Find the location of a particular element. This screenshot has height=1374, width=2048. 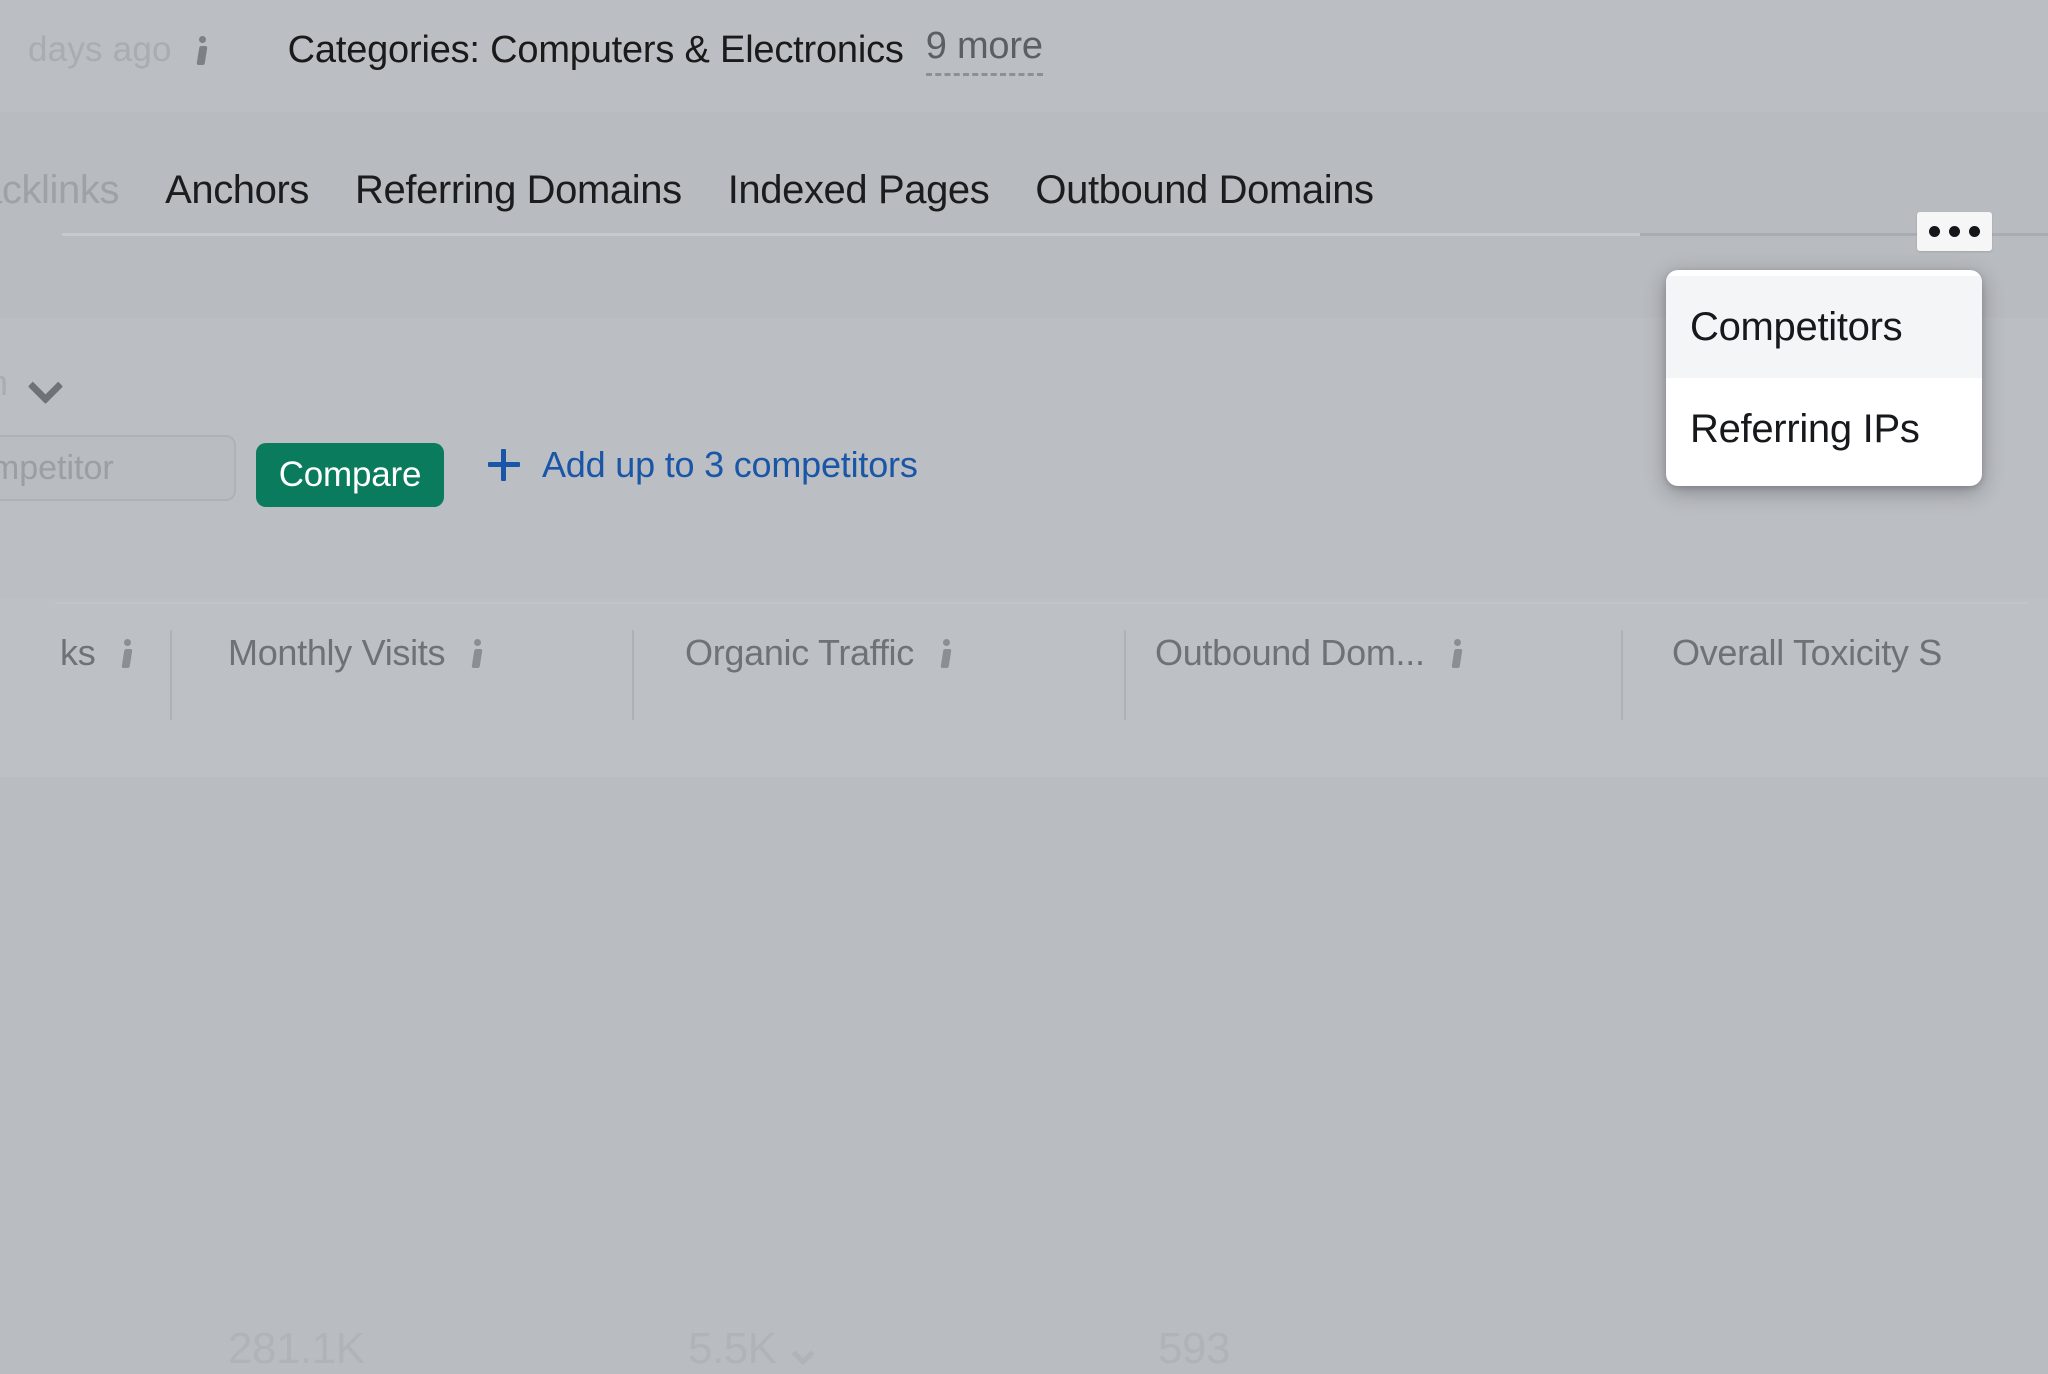

categories-label: Categories: Computers & Electronics is located at coordinates (595, 49).